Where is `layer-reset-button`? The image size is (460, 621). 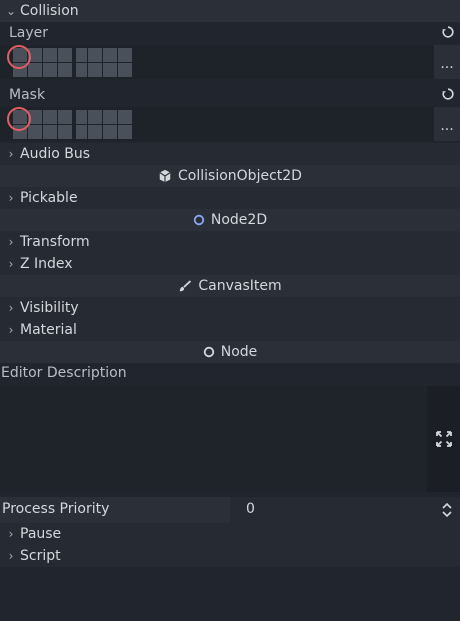 layer-reset-button is located at coordinates (450, 34).